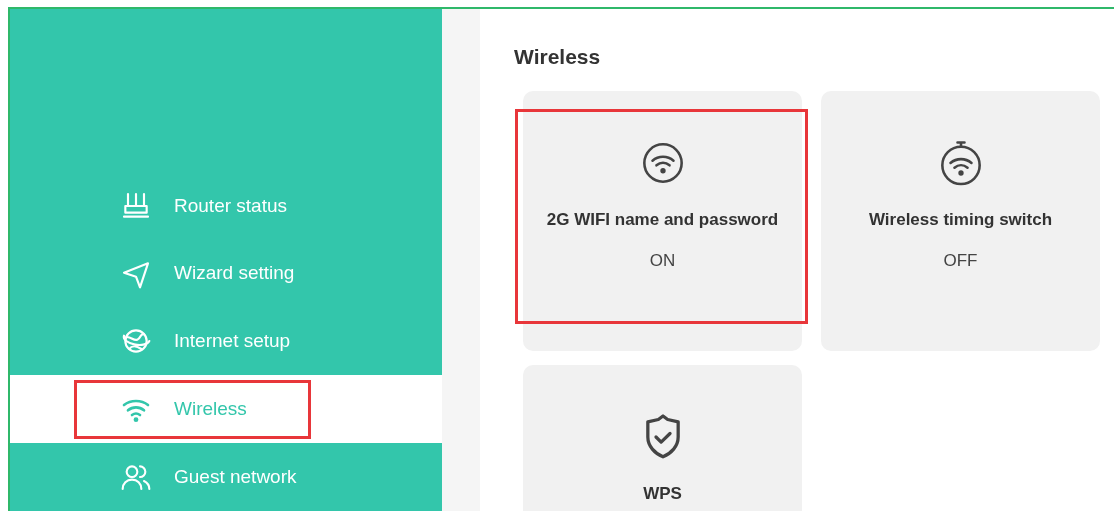 This screenshot has width=1114, height=511. I want to click on sidebar-label: Internet setup, so click(232, 341).